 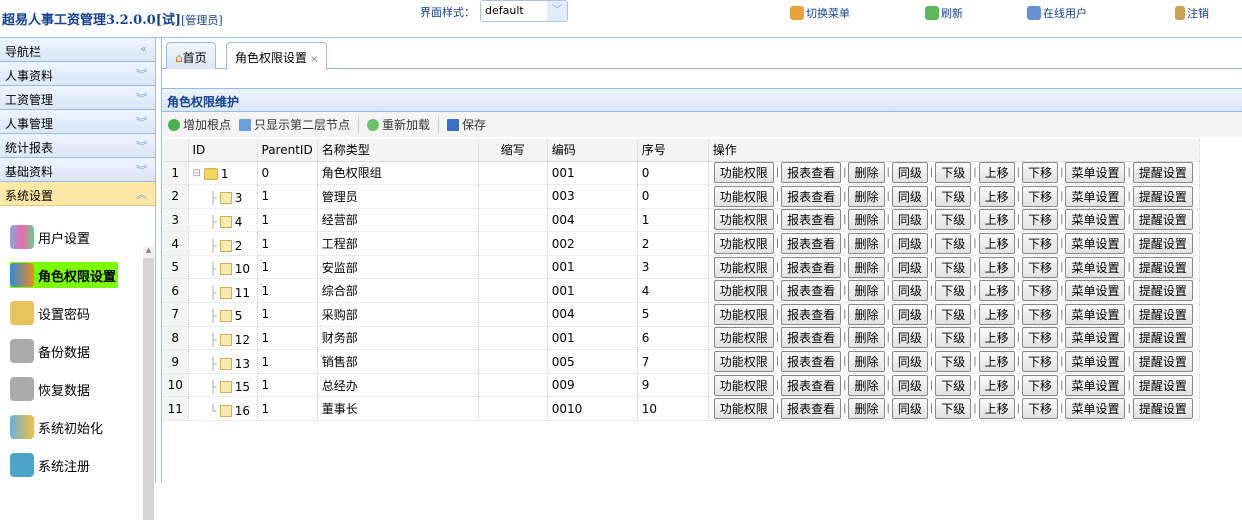 What do you see at coordinates (398, 150) in the screenshot?
I see `col-name: 名称类型` at bounding box center [398, 150].